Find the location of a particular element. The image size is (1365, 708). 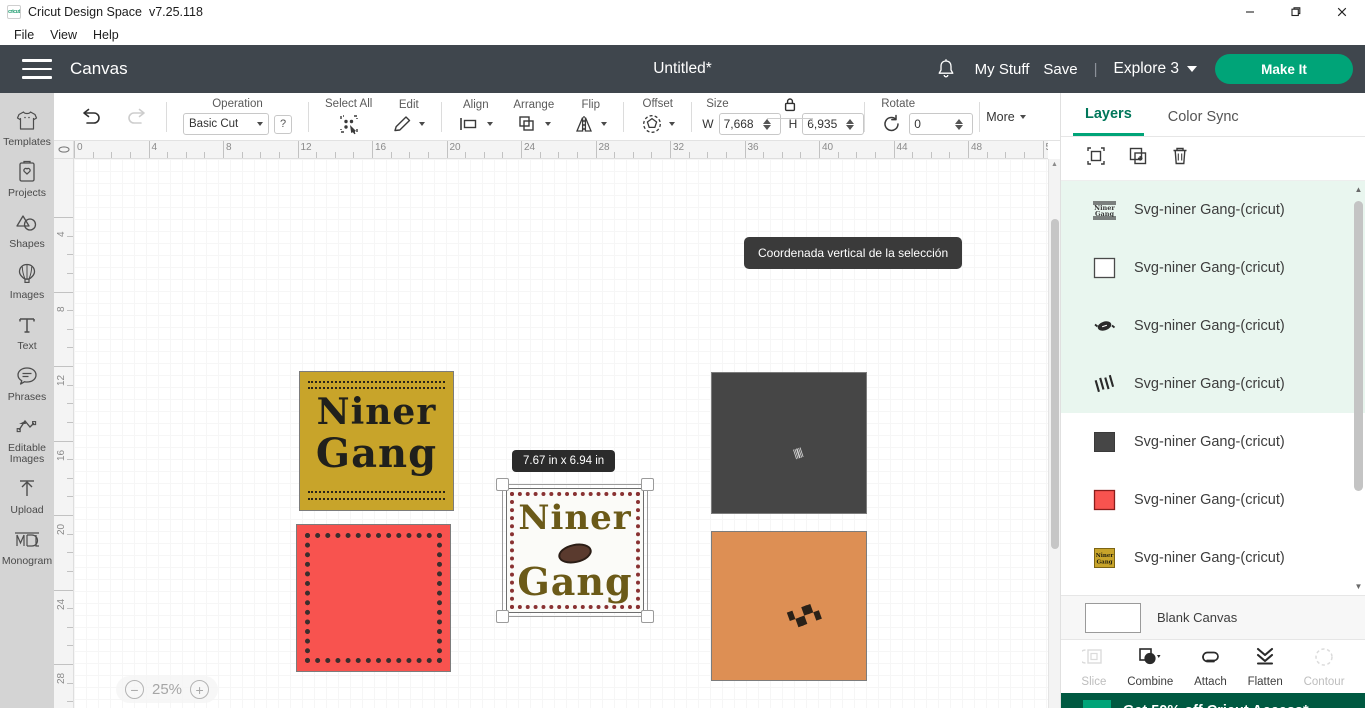

duplicate-icon is located at coordinates (1138, 158).